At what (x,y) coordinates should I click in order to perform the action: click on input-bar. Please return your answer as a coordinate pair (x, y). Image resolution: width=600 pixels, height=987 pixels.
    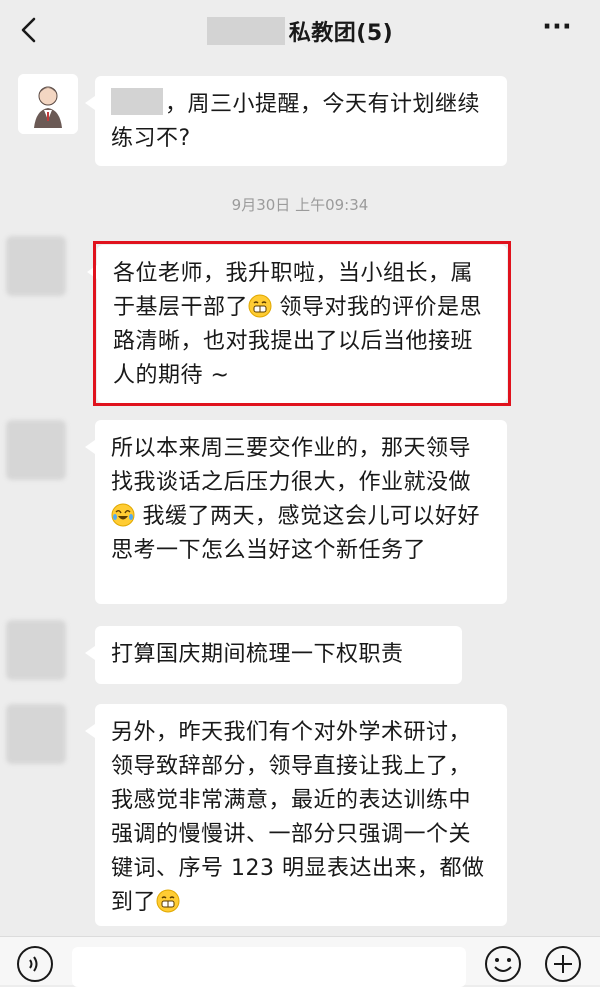
    Looking at the image, I should click on (300, 961).